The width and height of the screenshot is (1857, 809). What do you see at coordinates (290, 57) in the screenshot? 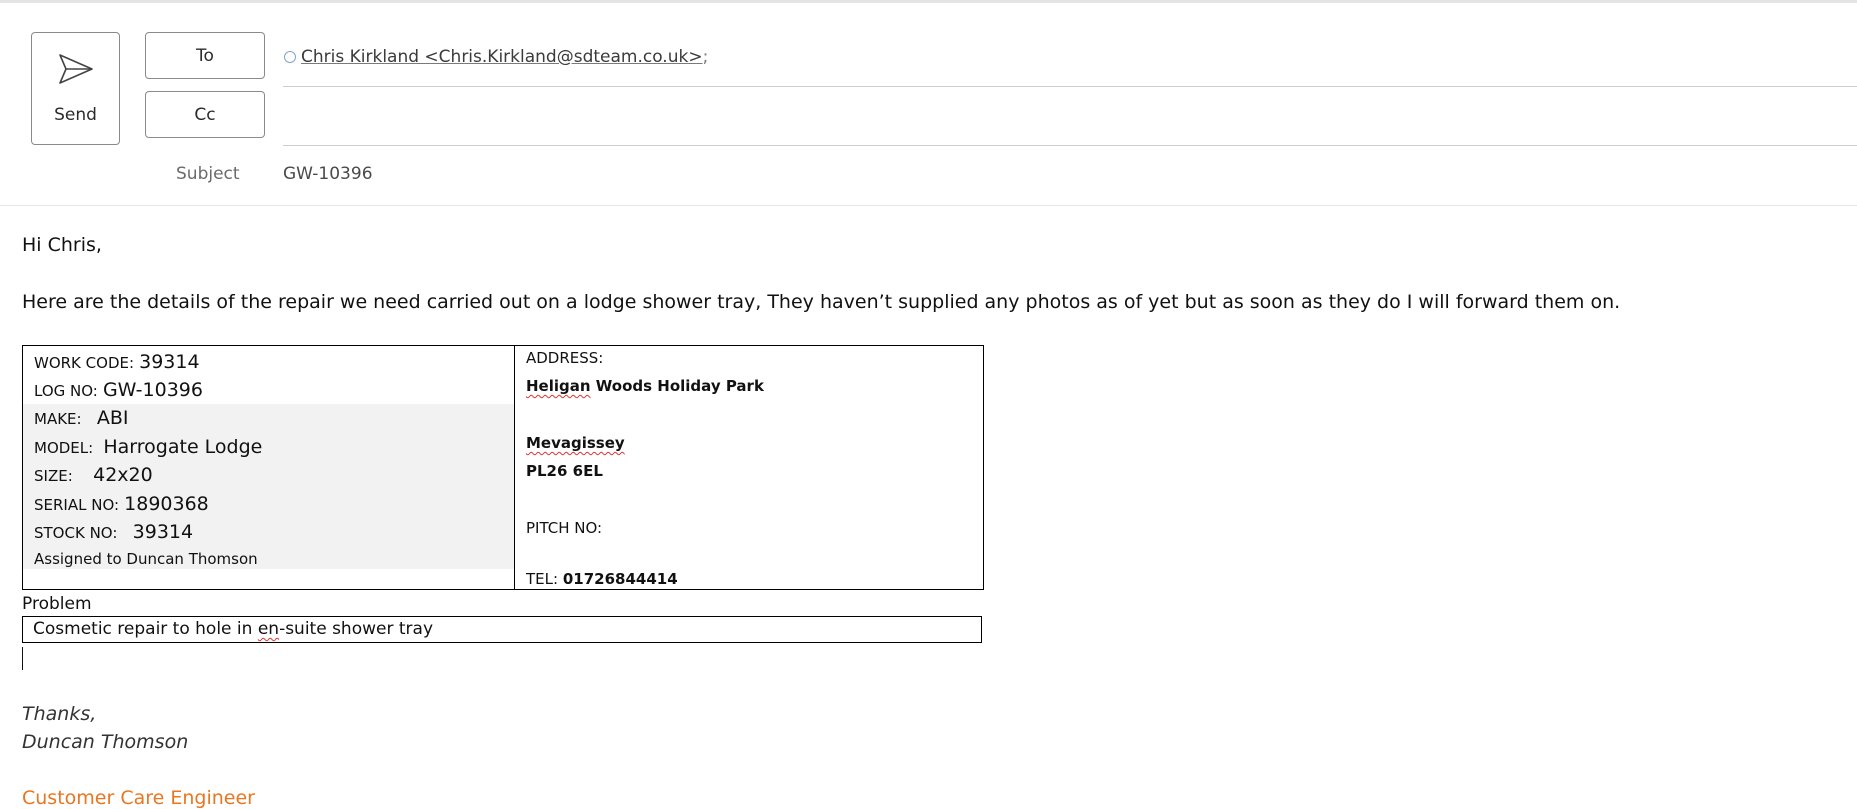
I see `presence-circle-icon` at bounding box center [290, 57].